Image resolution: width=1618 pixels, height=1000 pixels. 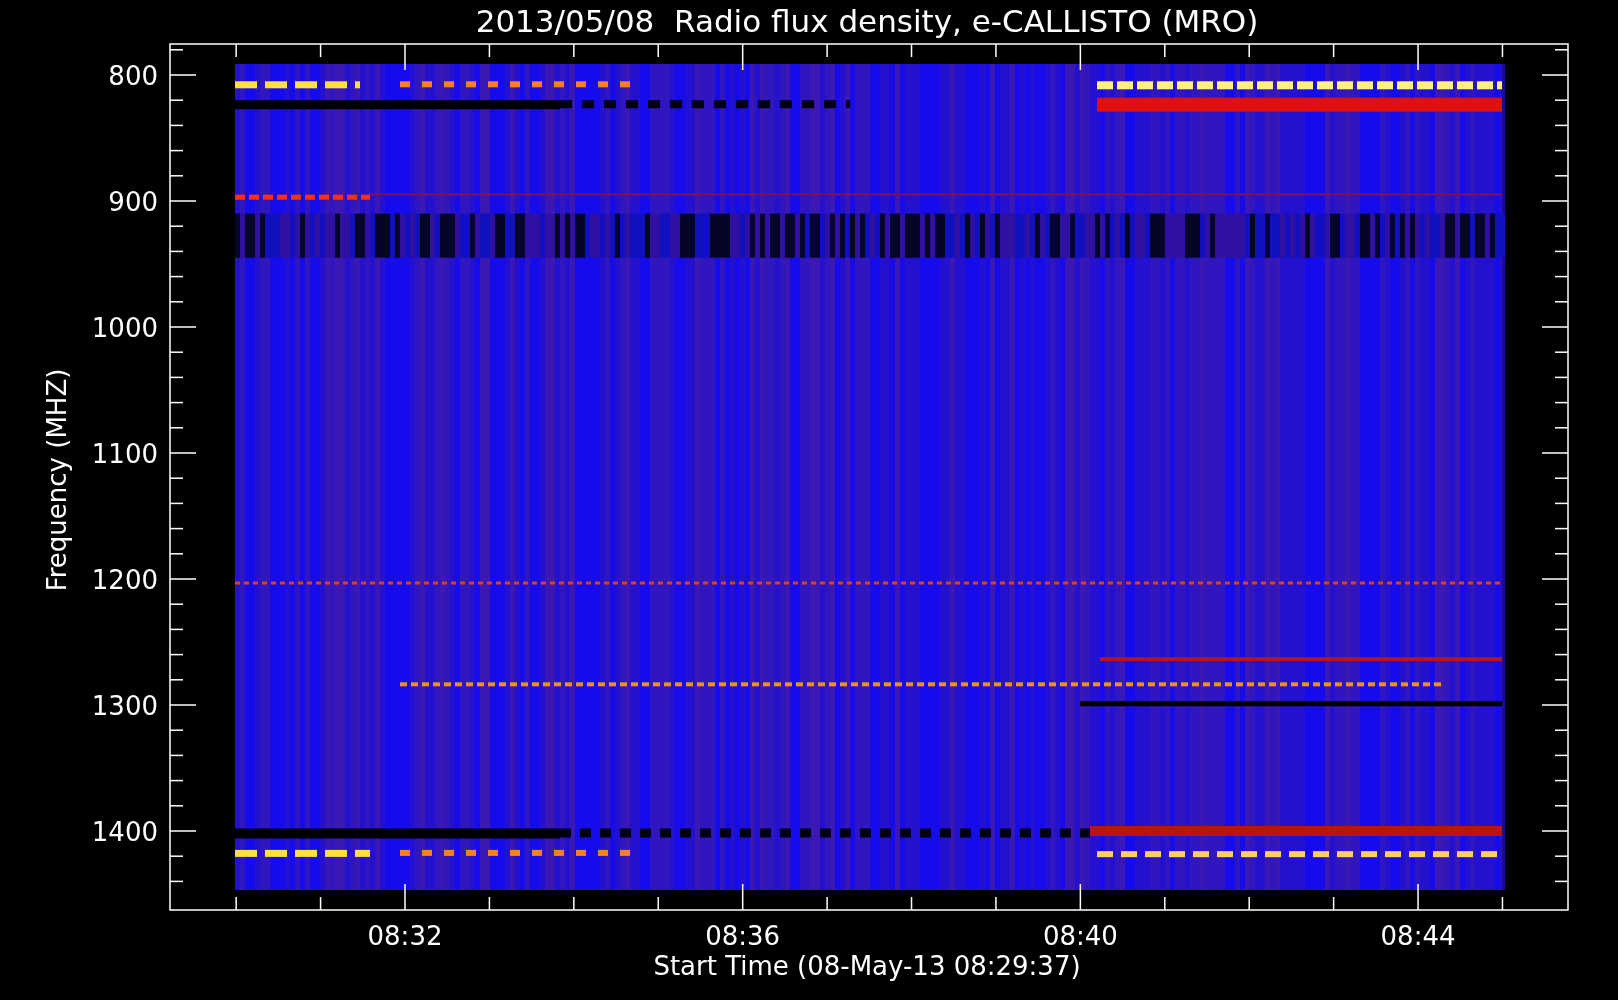 What do you see at coordinates (867, 21) in the screenshot?
I see `chart-title: 2013/05/08 Radio flux density, e-CALLISTO (MRO)` at bounding box center [867, 21].